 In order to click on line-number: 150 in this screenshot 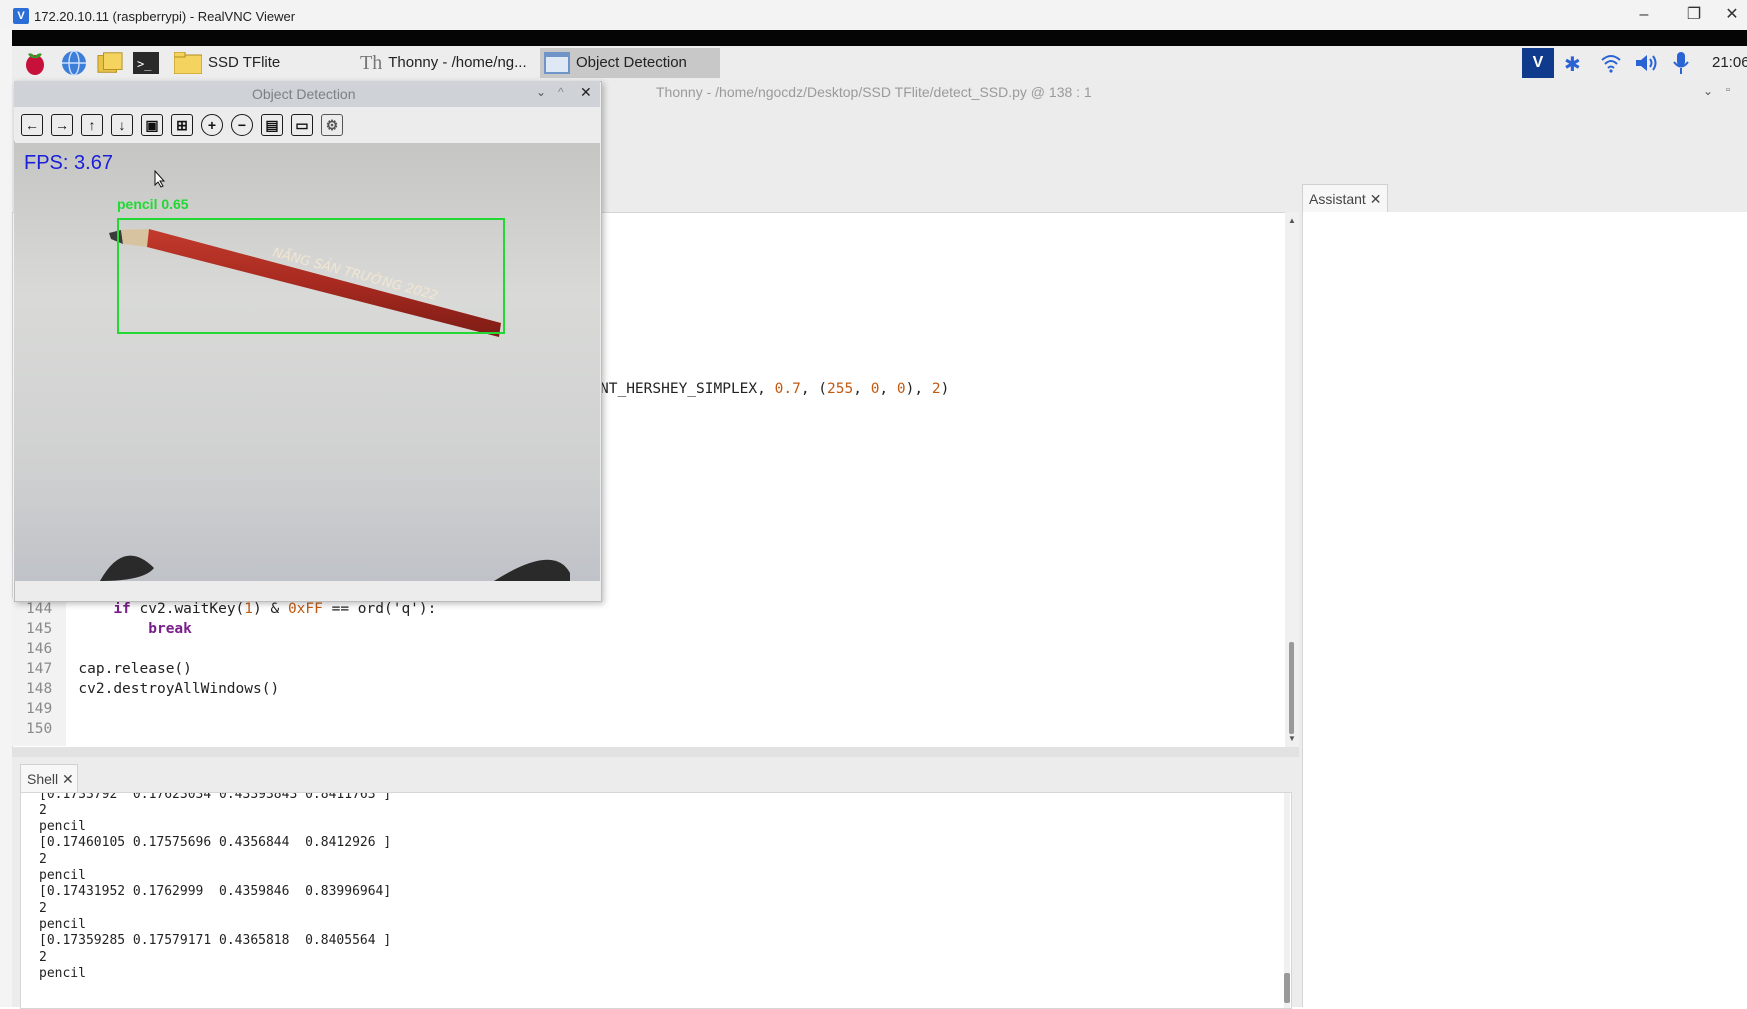, I will do `click(39, 729)`.